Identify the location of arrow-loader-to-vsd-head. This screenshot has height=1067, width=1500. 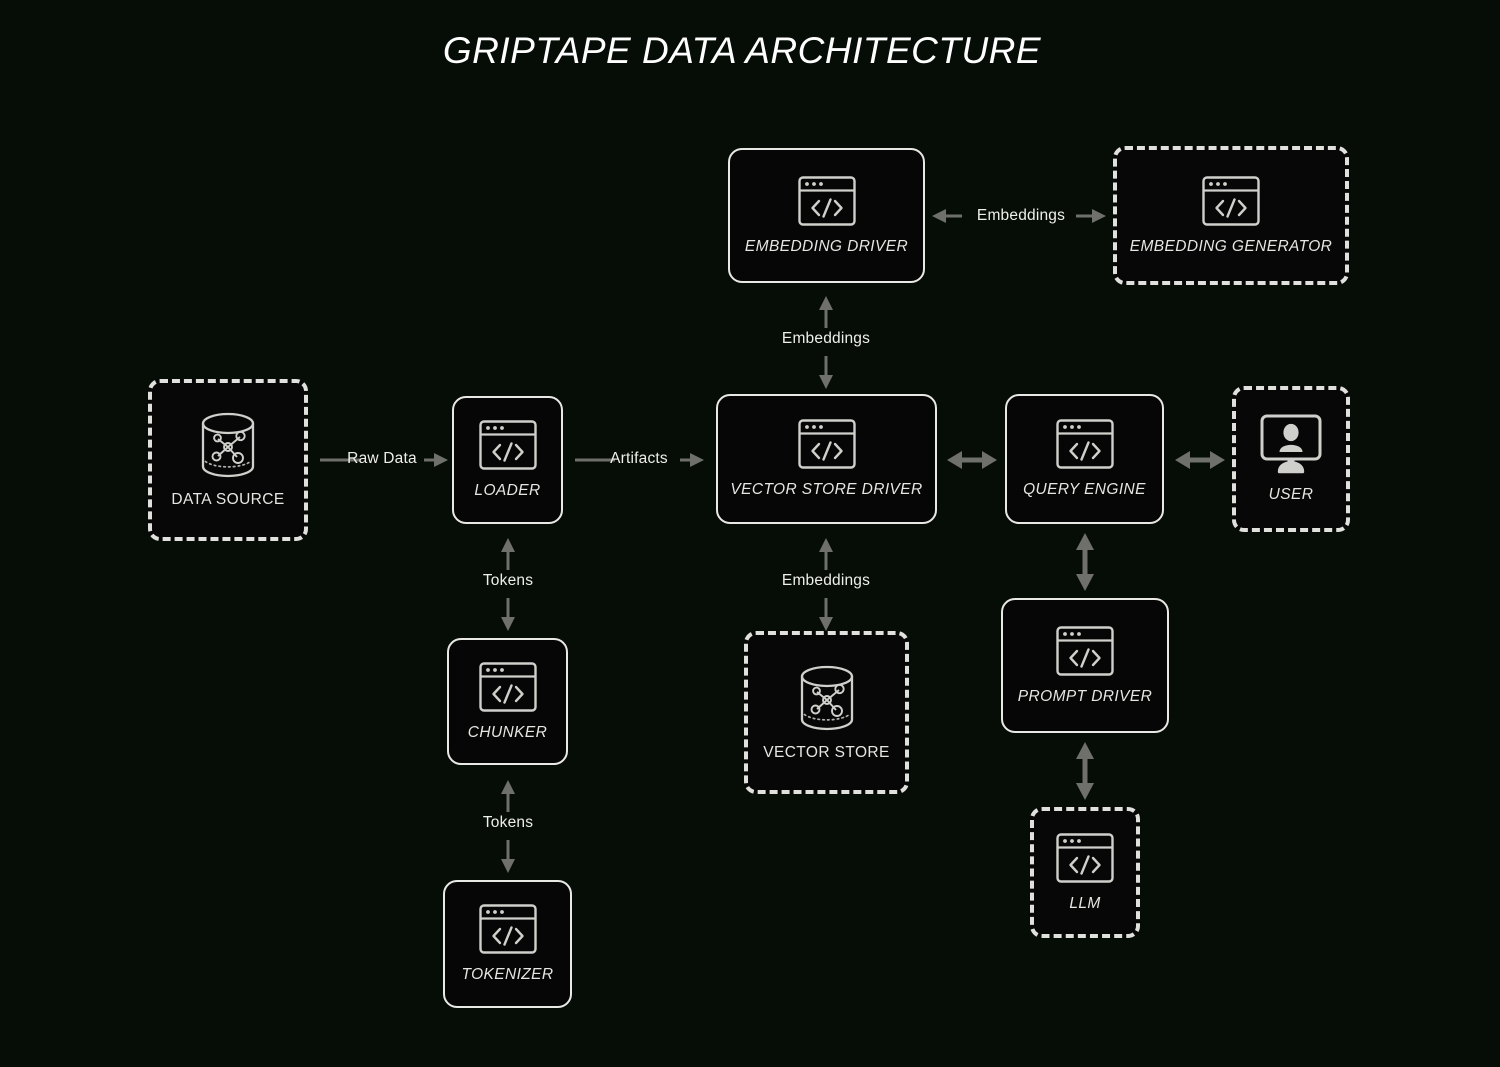
(695, 460).